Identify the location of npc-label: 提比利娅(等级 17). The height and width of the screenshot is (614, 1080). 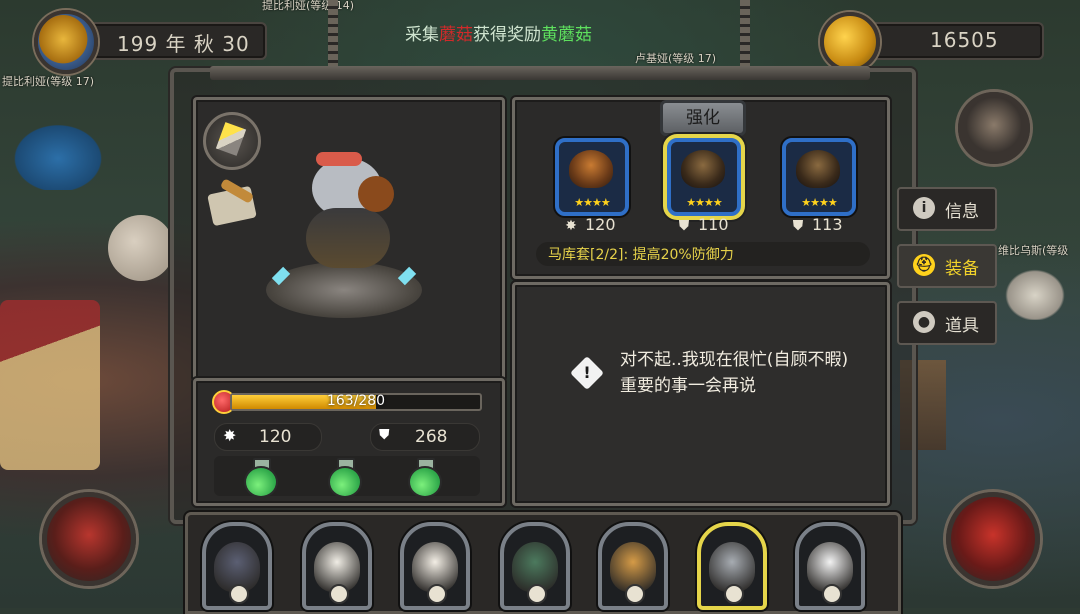
(48, 81).